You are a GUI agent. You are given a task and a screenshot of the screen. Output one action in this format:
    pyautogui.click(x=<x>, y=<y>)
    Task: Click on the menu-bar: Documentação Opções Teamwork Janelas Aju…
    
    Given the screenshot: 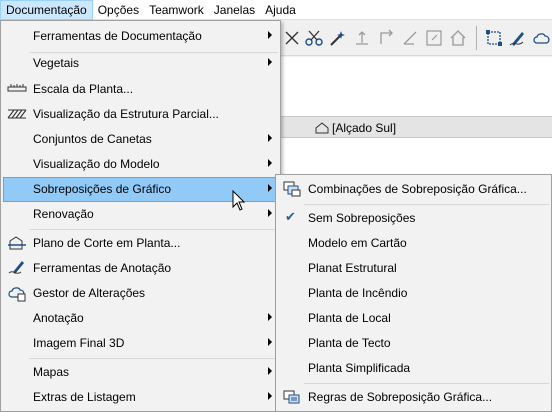 What is the action you would take?
    pyautogui.click(x=276, y=10)
    